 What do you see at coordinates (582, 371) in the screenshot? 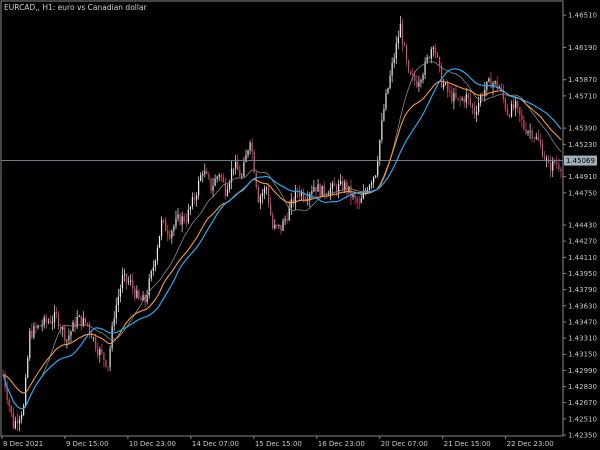
I see `y-tick-label: 1.42990` at bounding box center [582, 371].